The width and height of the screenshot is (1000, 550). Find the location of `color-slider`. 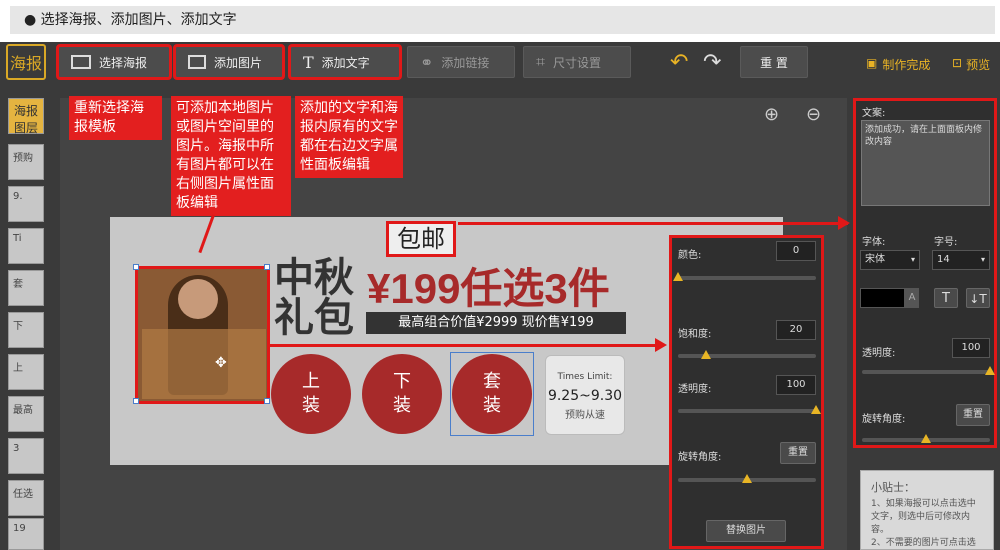

color-slider is located at coordinates (747, 278).